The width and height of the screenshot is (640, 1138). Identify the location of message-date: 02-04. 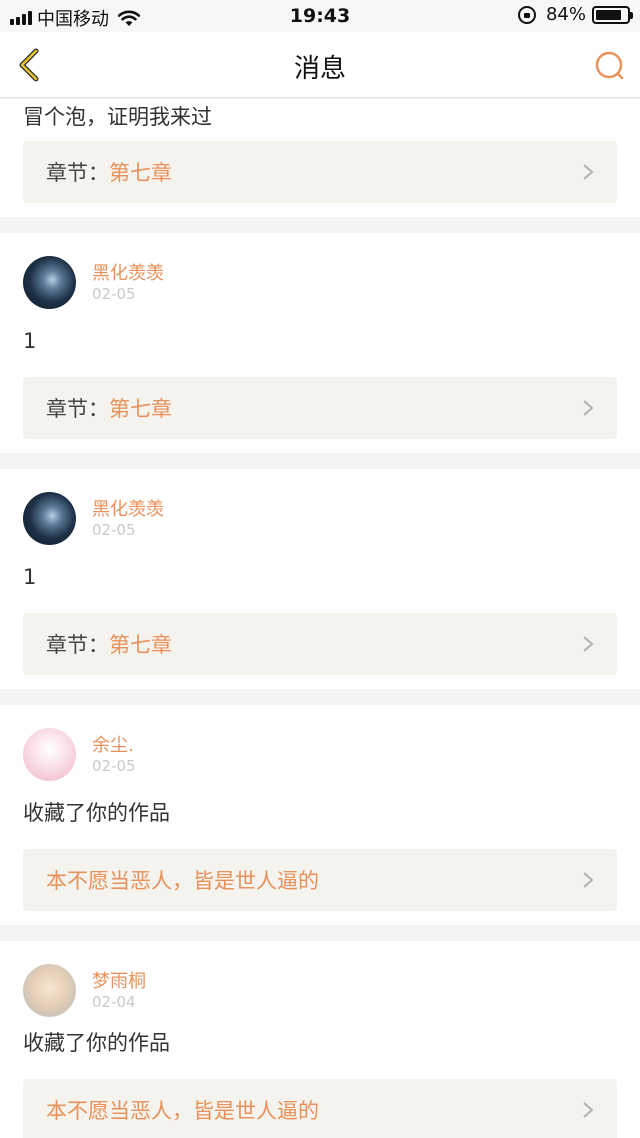
(114, 1002).